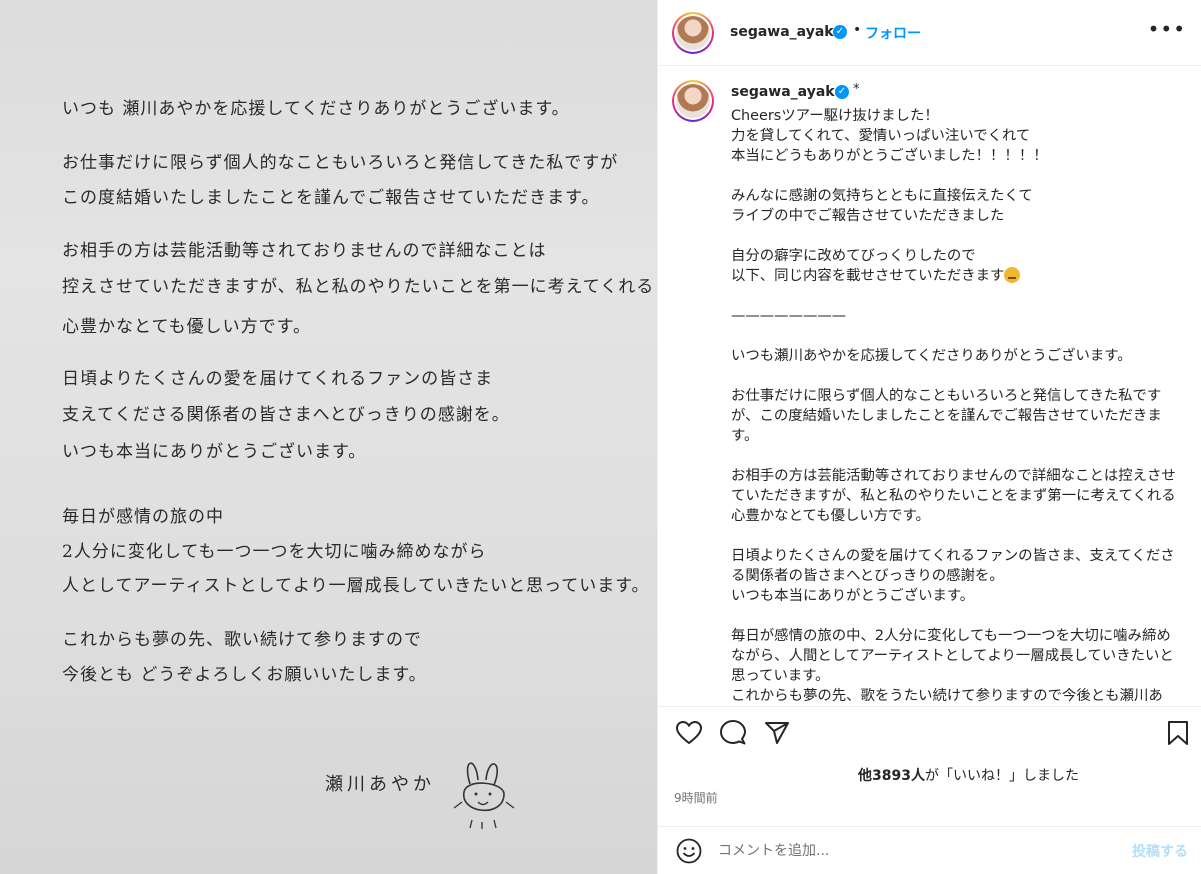  Describe the element at coordinates (733, 733) in the screenshot. I see `comment-icon` at that location.